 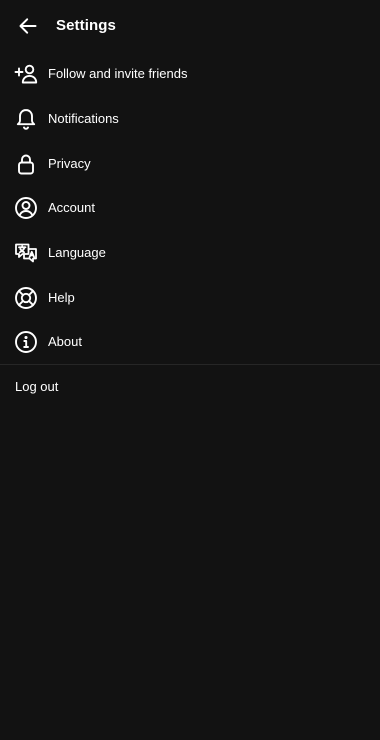 What do you see at coordinates (77, 253) in the screenshot?
I see `menu-item-label: Language` at bounding box center [77, 253].